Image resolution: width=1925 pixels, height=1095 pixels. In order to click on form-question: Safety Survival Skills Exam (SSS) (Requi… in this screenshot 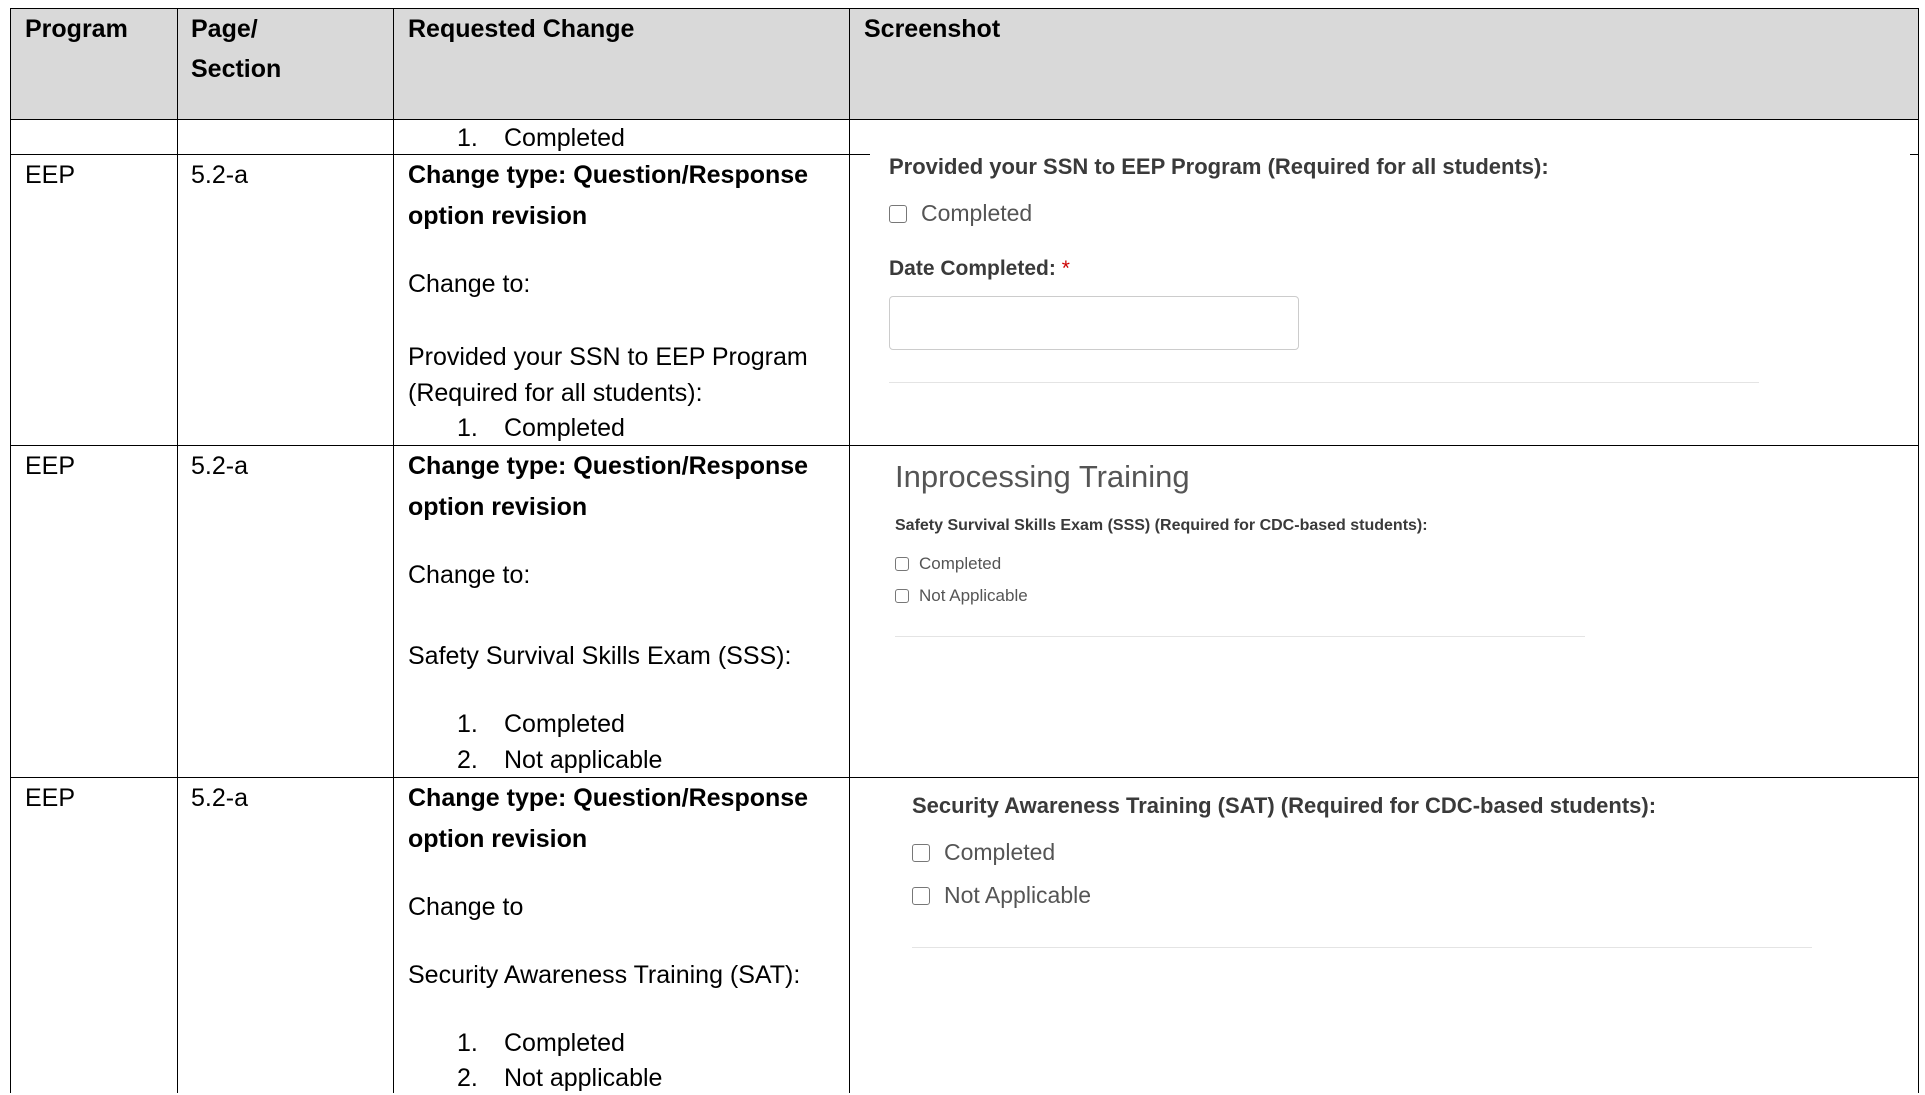, I will do `click(1161, 525)`.